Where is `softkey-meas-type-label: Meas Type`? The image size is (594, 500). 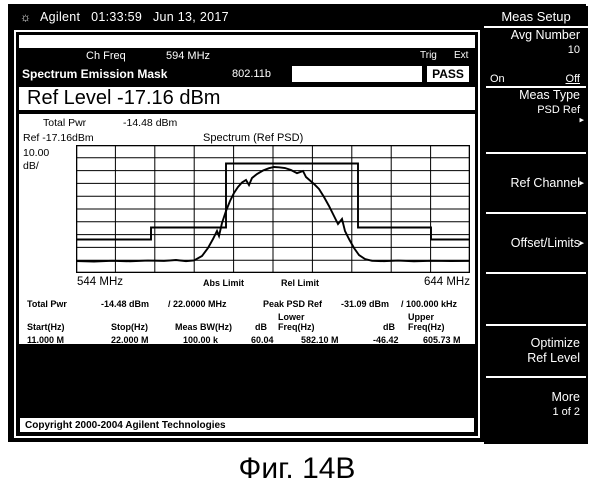 softkey-meas-type-label: Meas Type is located at coordinates (549, 95).